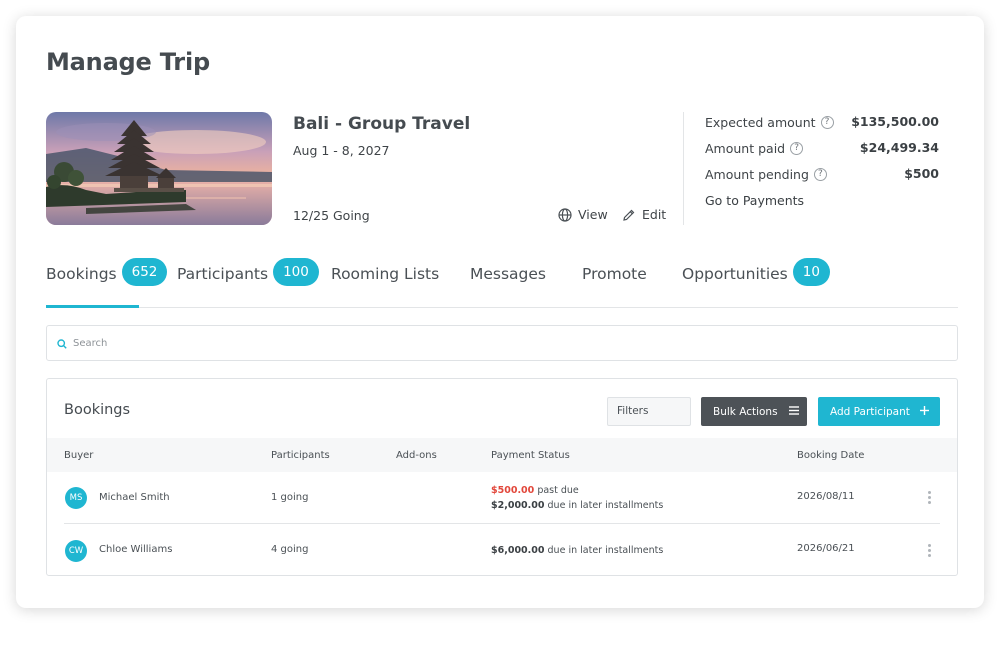 This screenshot has height=645, width=1000. I want to click on buyer-name: Chloe Williams, so click(135, 549).